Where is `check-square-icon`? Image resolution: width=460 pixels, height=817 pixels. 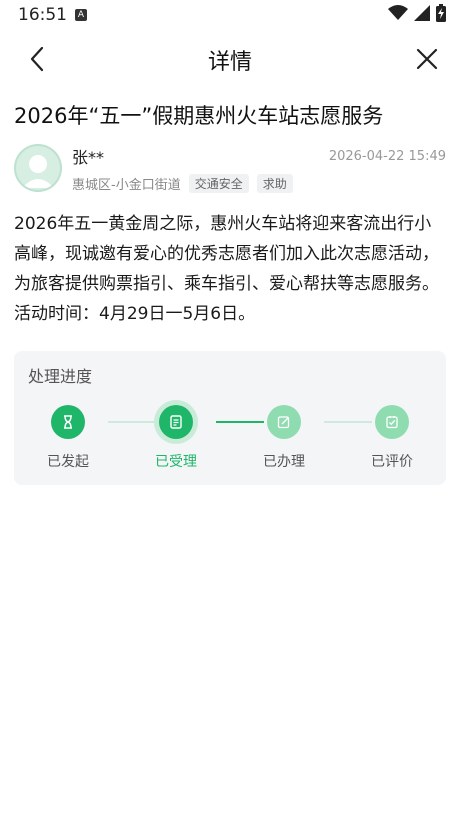 check-square-icon is located at coordinates (392, 422).